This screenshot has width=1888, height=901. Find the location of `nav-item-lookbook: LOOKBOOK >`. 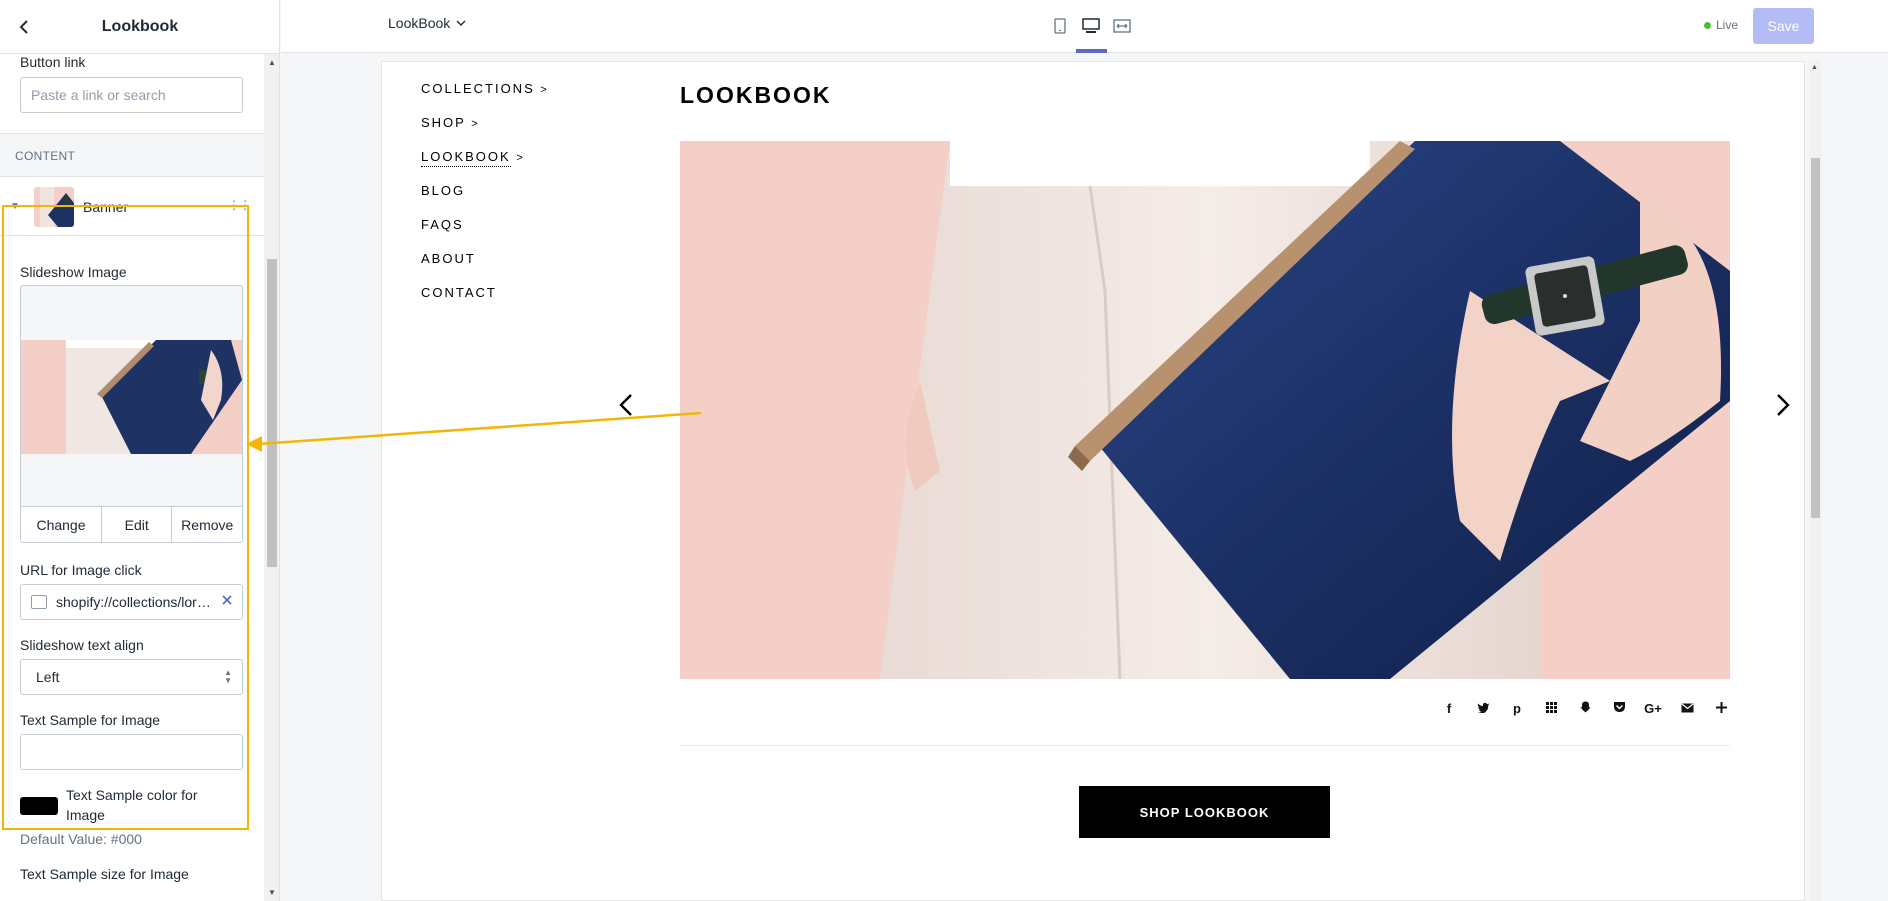

nav-item-lookbook: LOOKBOOK > is located at coordinates (485, 166).